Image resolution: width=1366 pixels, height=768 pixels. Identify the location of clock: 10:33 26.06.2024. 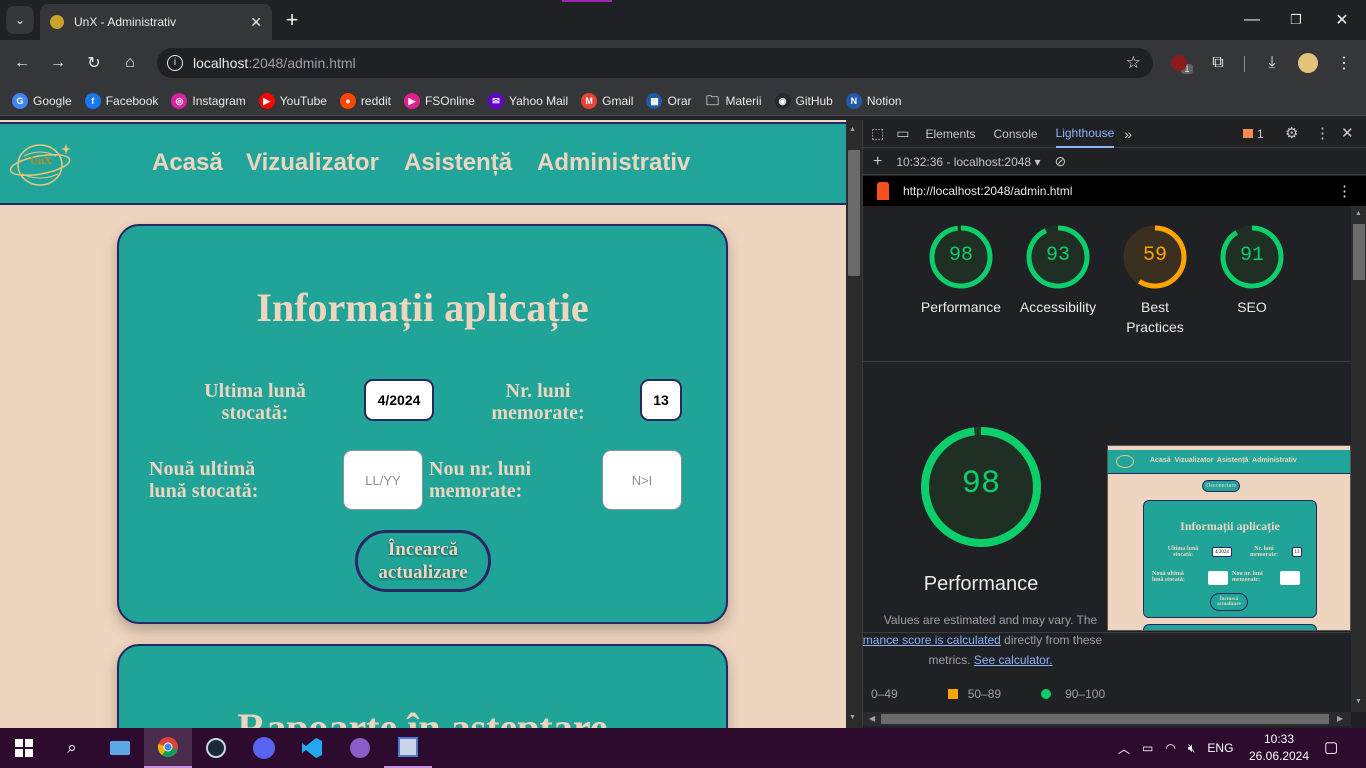
(1279, 748).